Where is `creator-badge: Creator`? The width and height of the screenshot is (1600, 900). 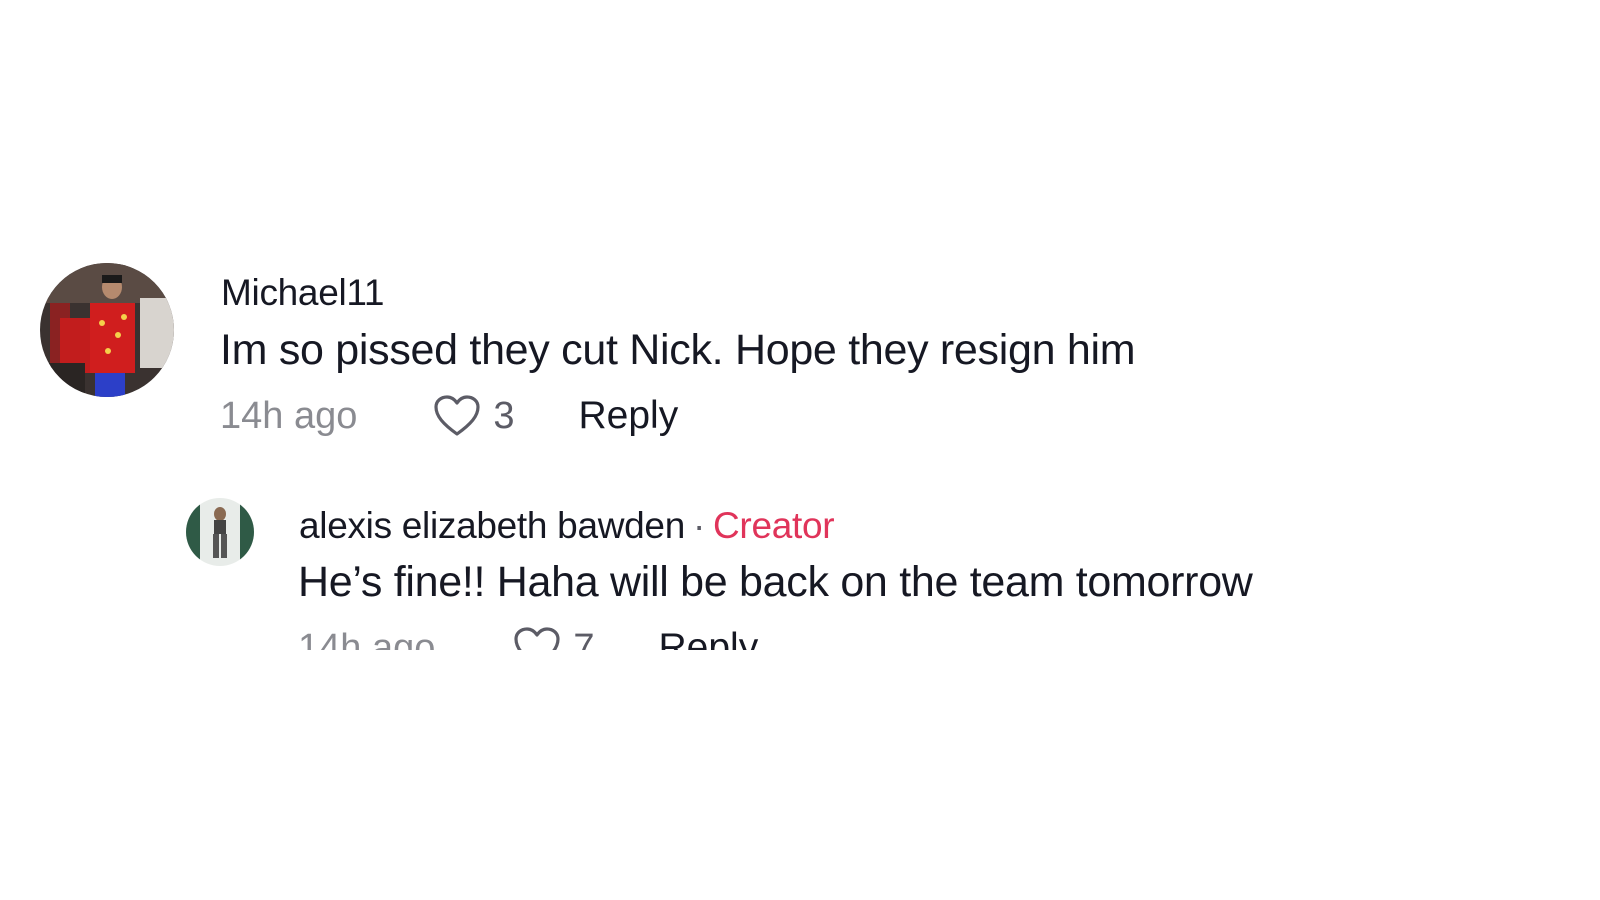
creator-badge: Creator is located at coordinates (774, 525).